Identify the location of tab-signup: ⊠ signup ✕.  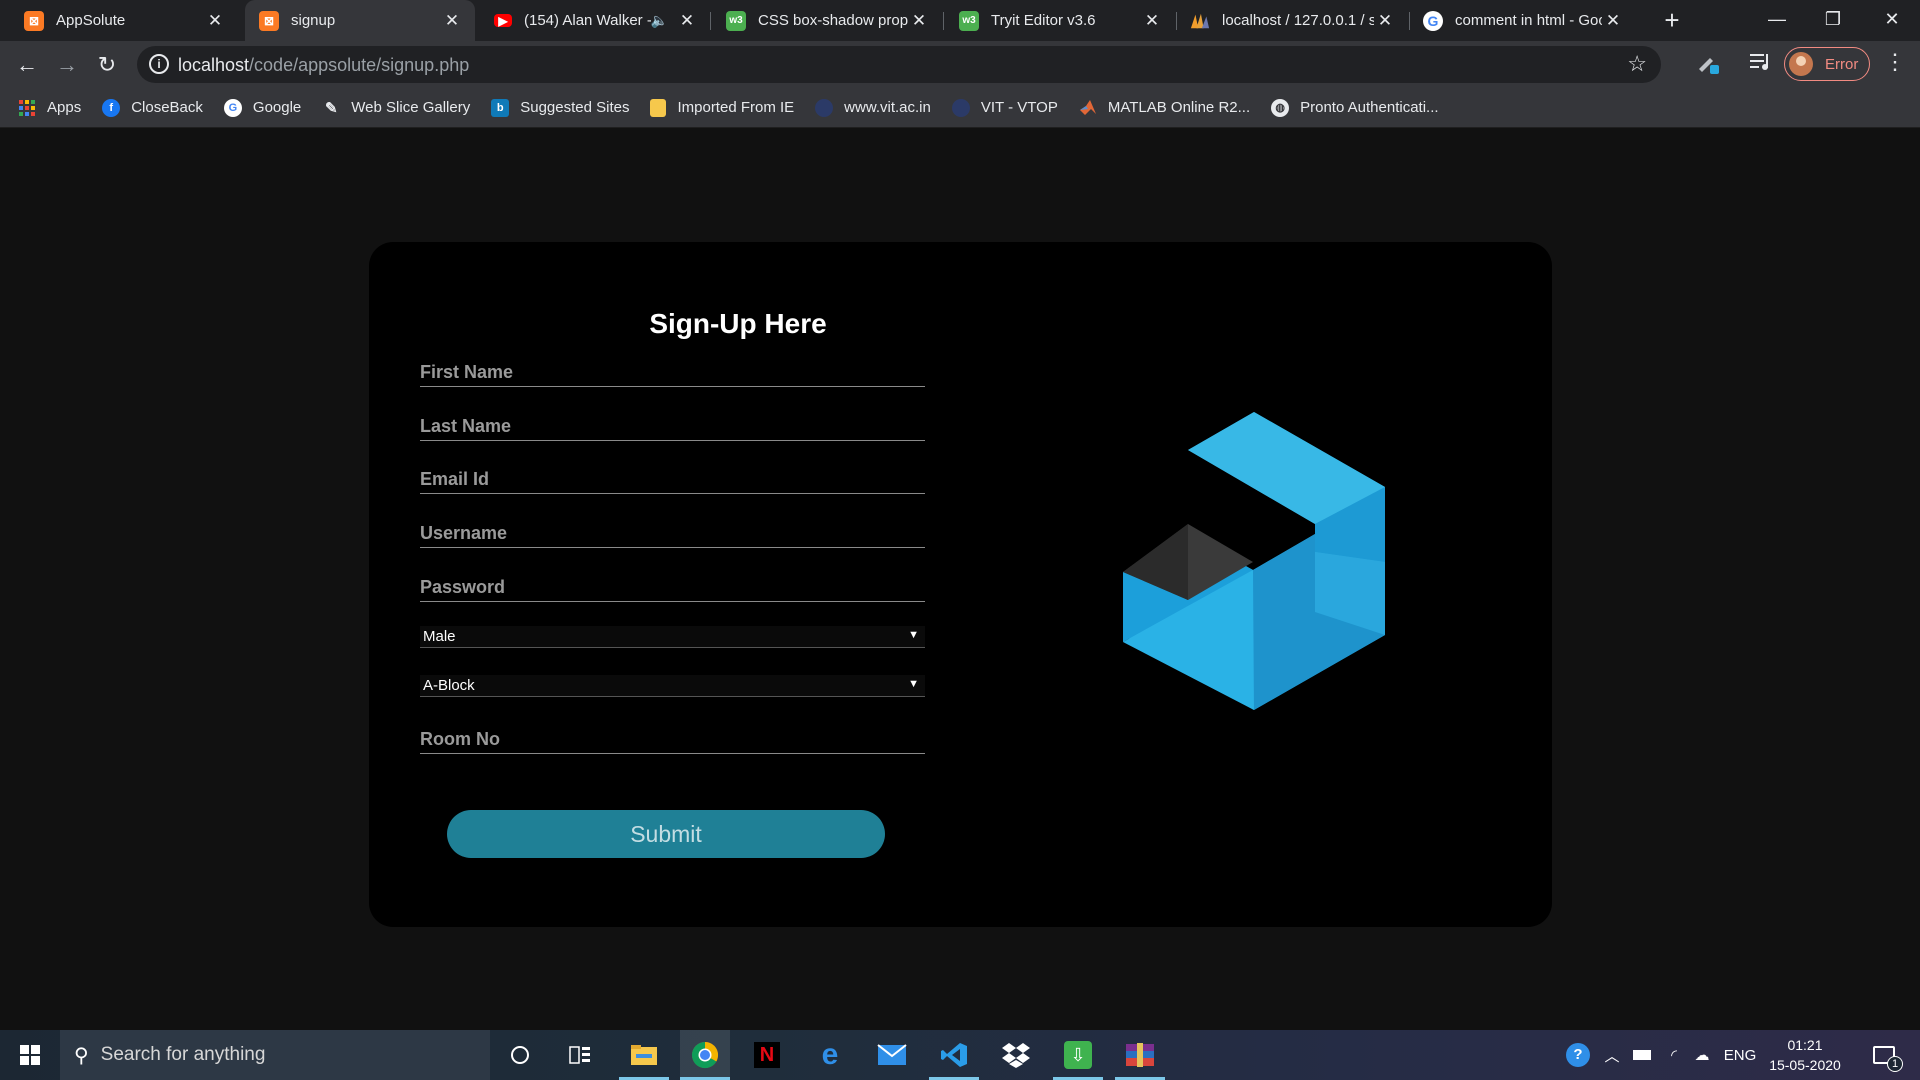
(360, 20).